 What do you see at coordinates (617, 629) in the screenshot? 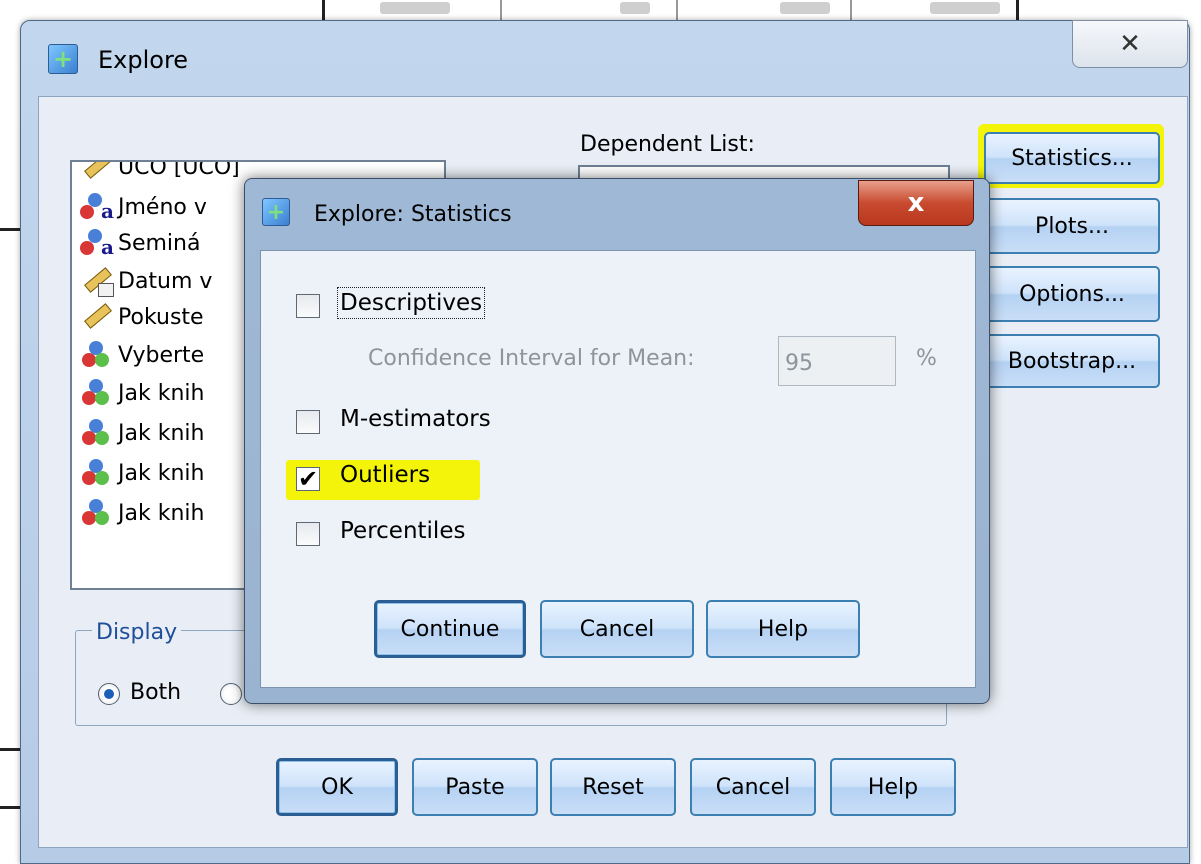
I see `dialog-cancel-button: Cancel` at bounding box center [617, 629].